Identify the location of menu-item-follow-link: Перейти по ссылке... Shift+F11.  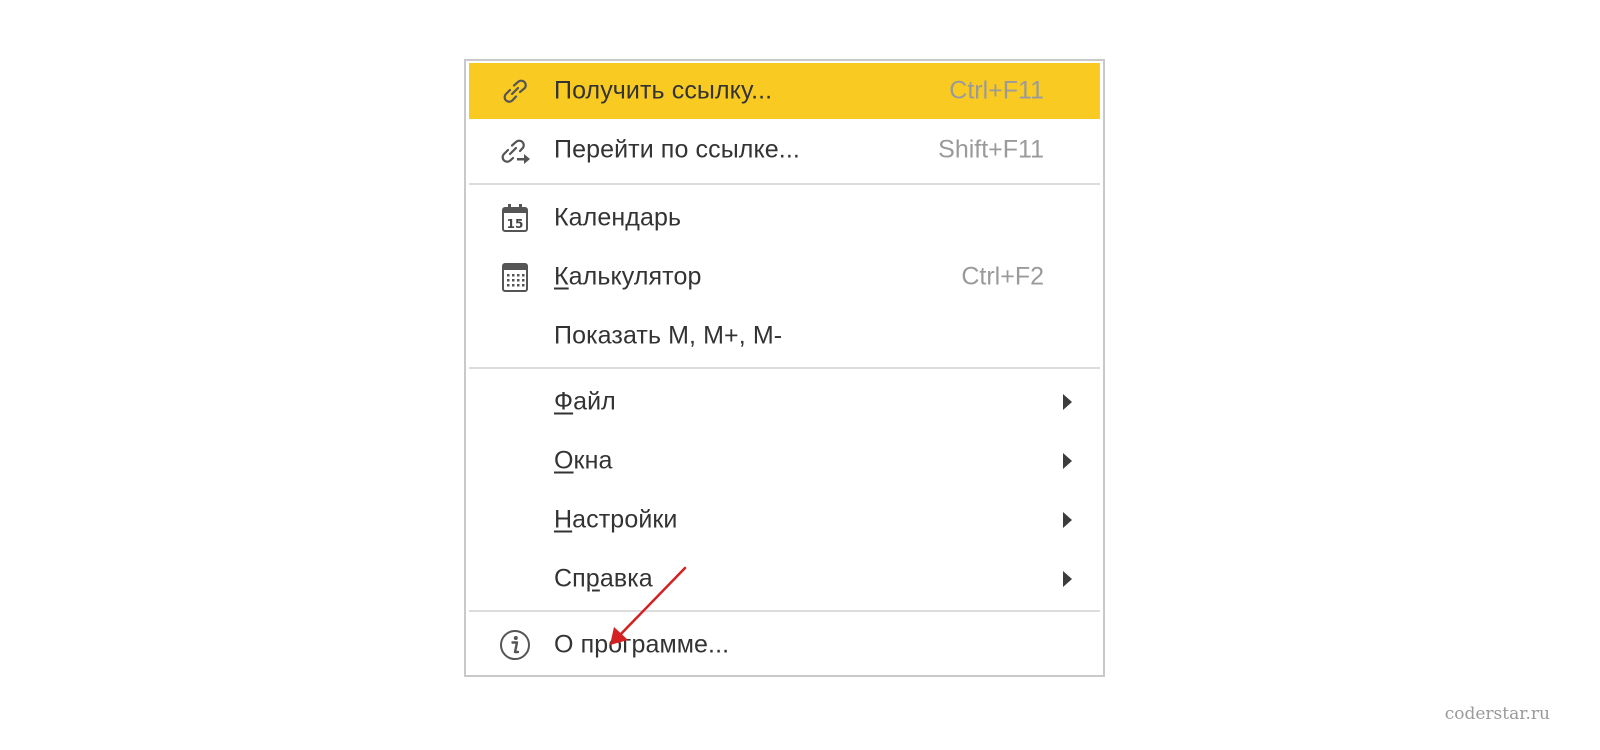
(784, 150).